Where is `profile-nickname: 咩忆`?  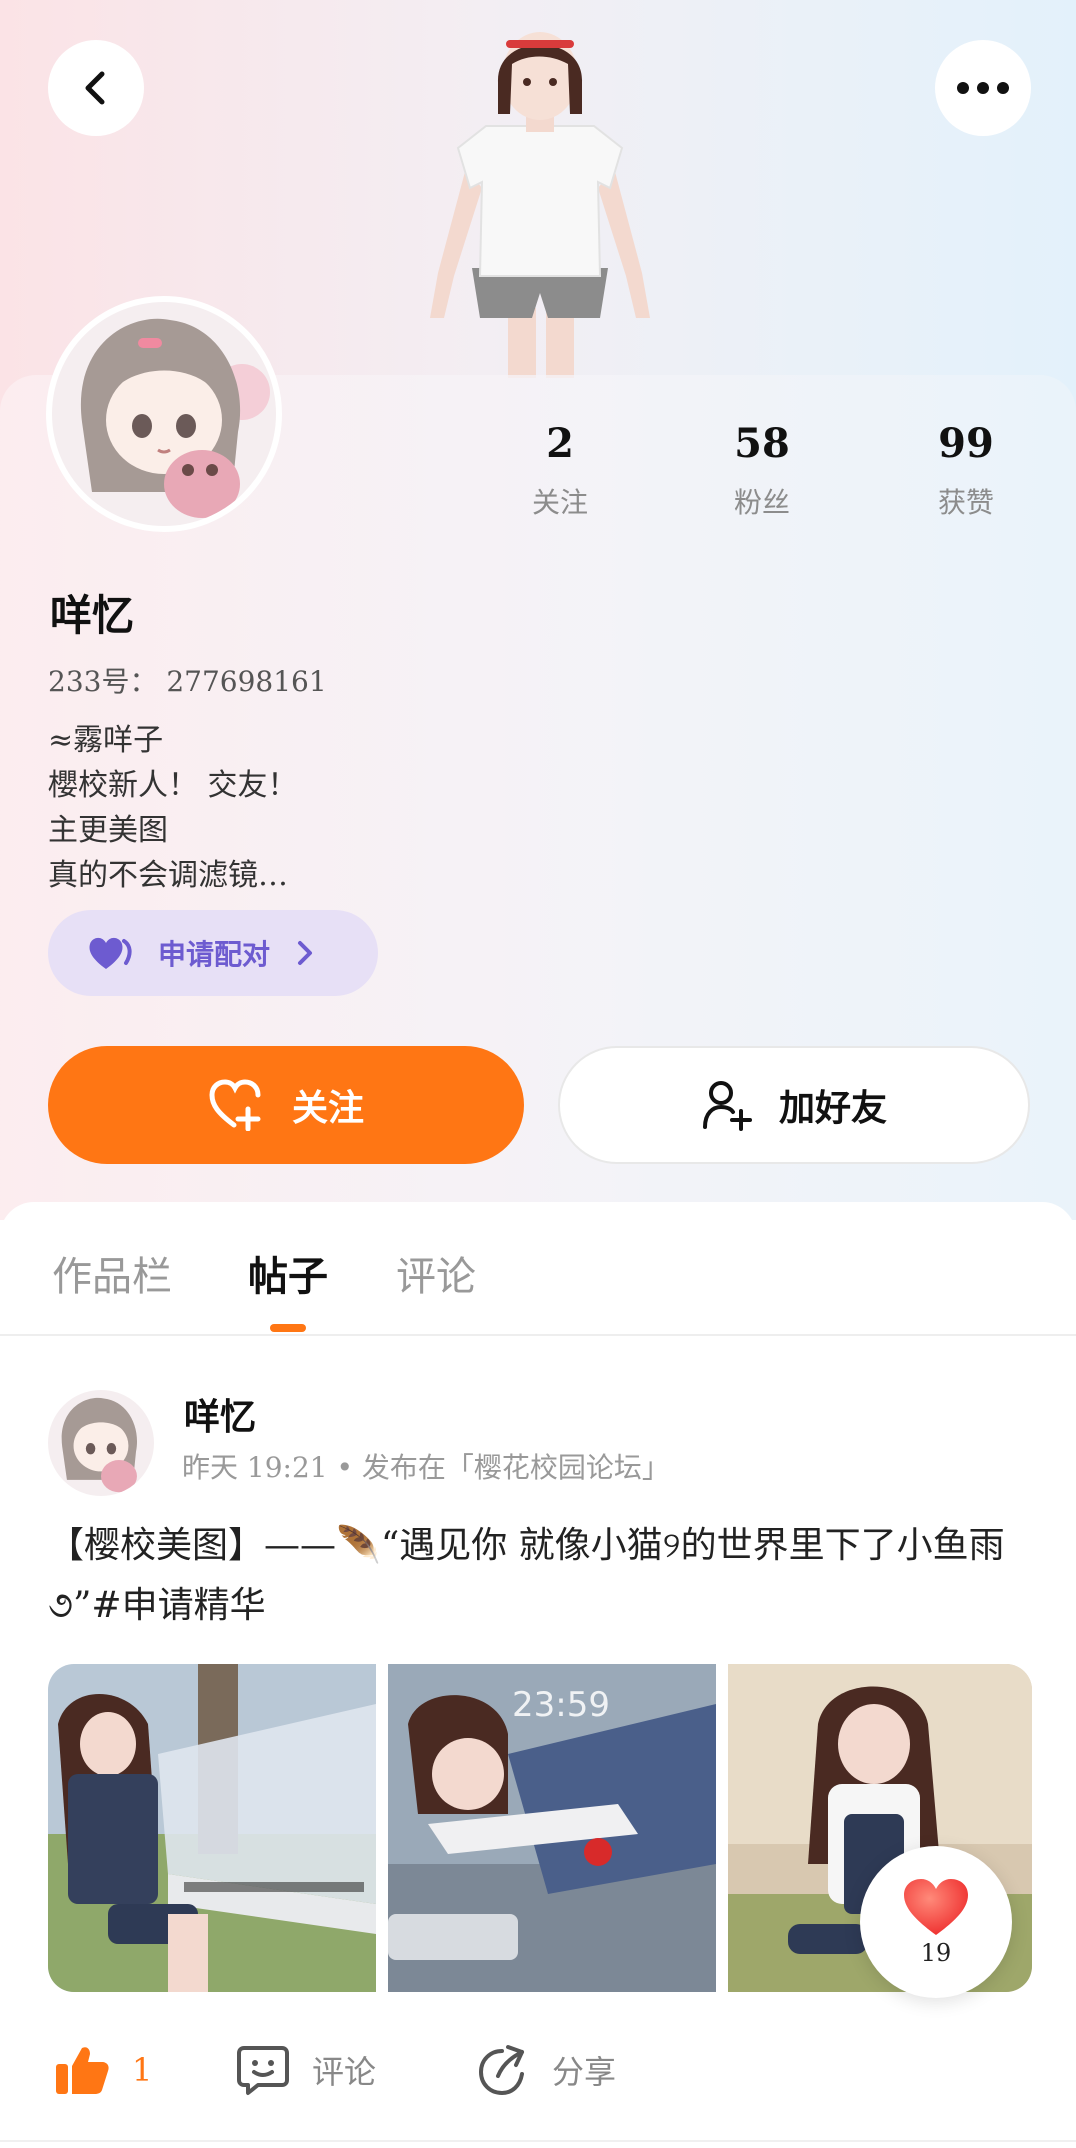 profile-nickname: 咩忆 is located at coordinates (92, 615).